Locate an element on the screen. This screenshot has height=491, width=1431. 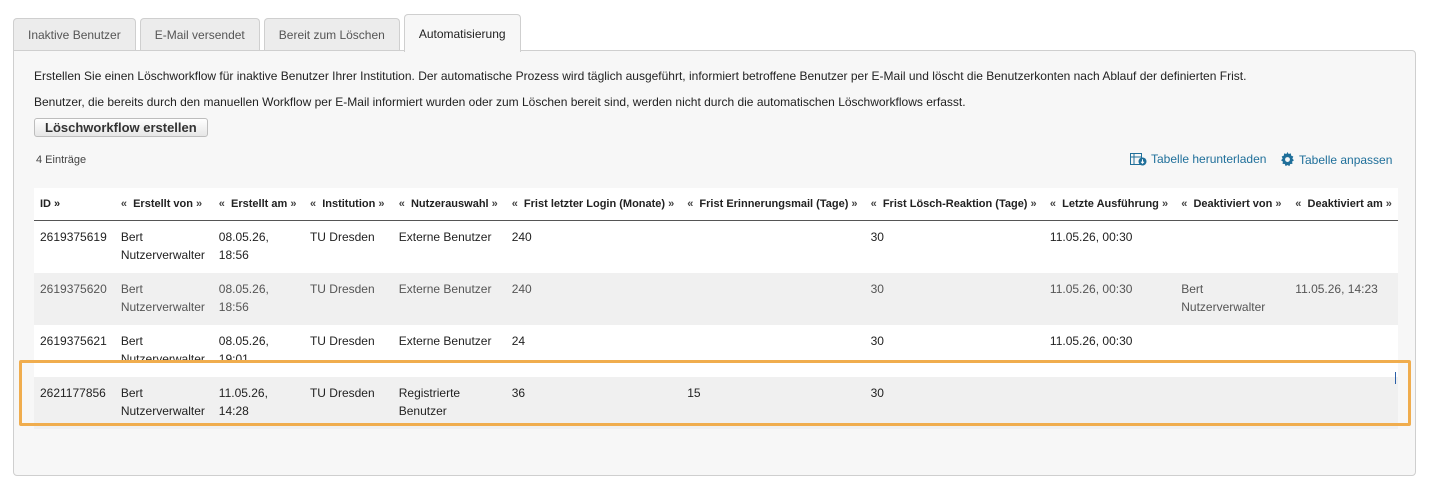
cell-deactivated-at: 11.05.26, 14:23 is located at coordinates (1343, 298).